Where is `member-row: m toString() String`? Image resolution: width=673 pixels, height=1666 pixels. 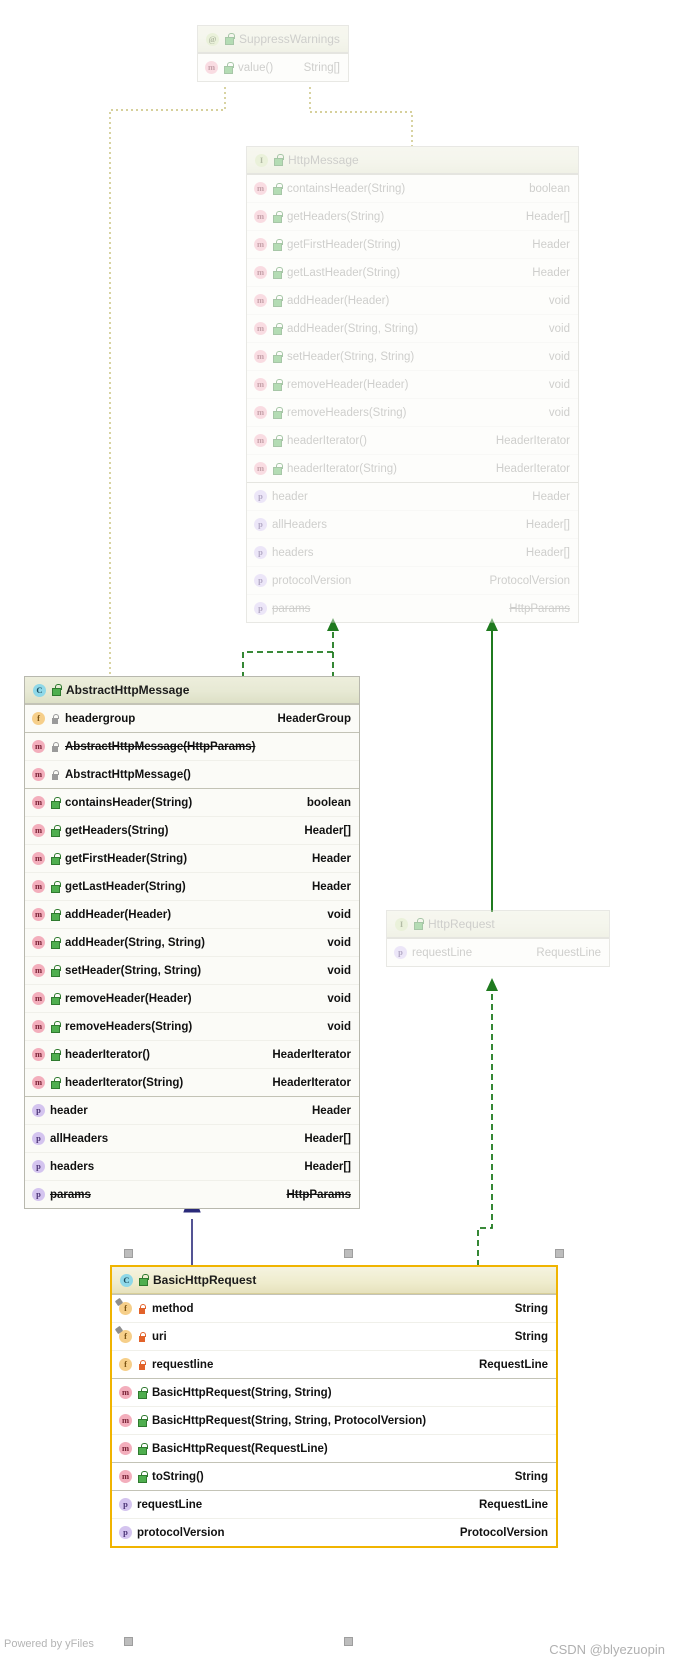 member-row: m toString() String is located at coordinates (334, 1476).